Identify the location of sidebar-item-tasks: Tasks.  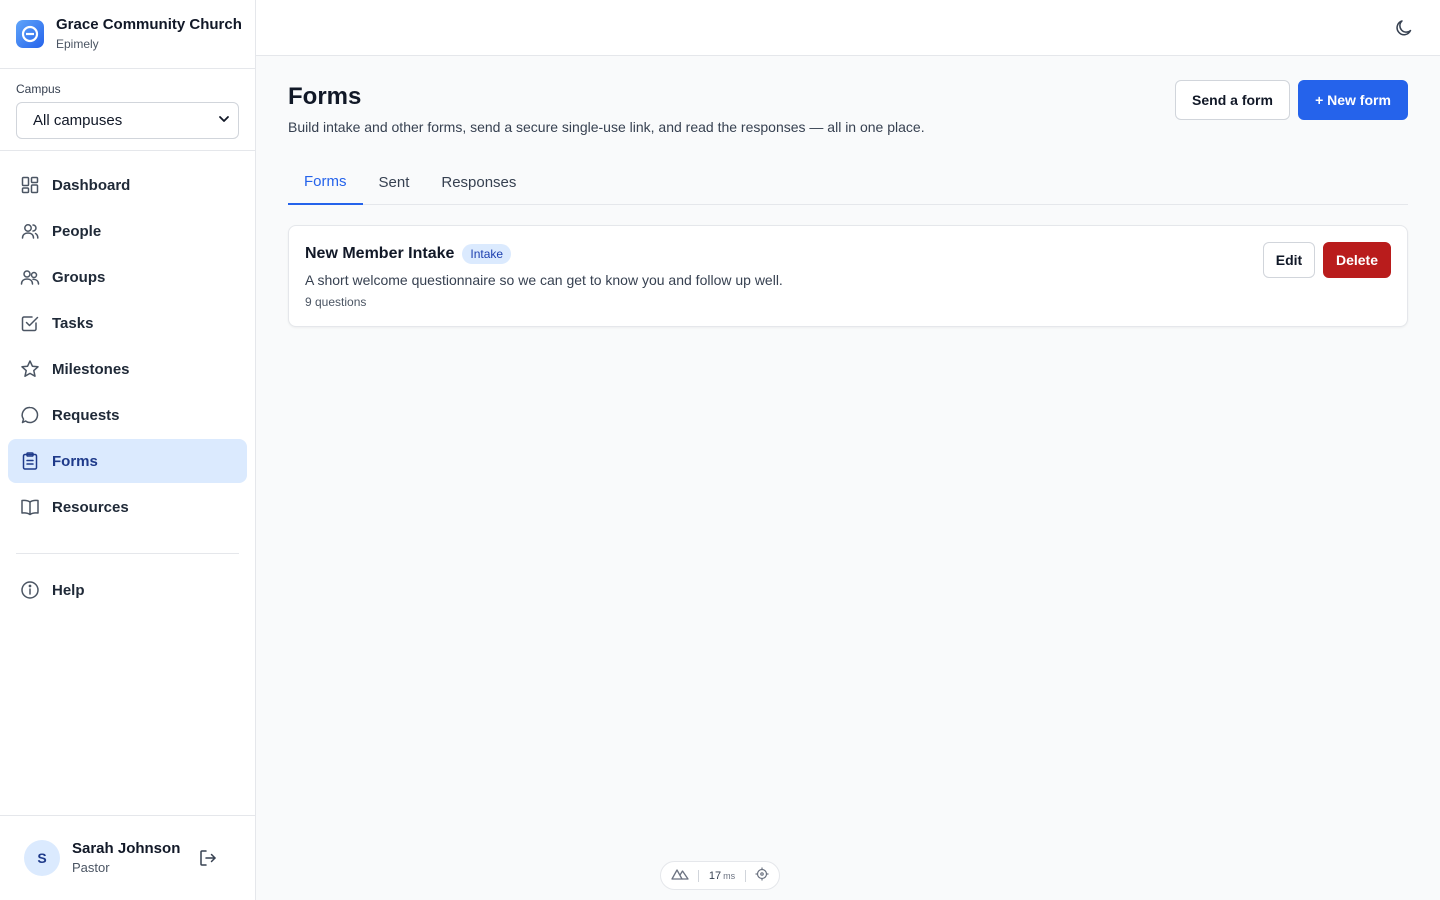
(127, 323).